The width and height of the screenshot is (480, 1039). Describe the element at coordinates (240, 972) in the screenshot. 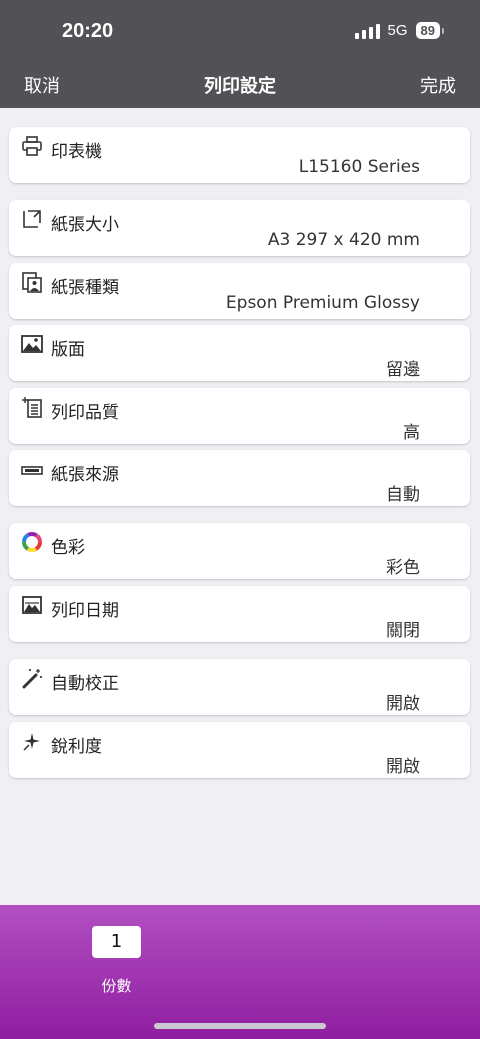

I see `bottom-panel: 1 份數` at that location.